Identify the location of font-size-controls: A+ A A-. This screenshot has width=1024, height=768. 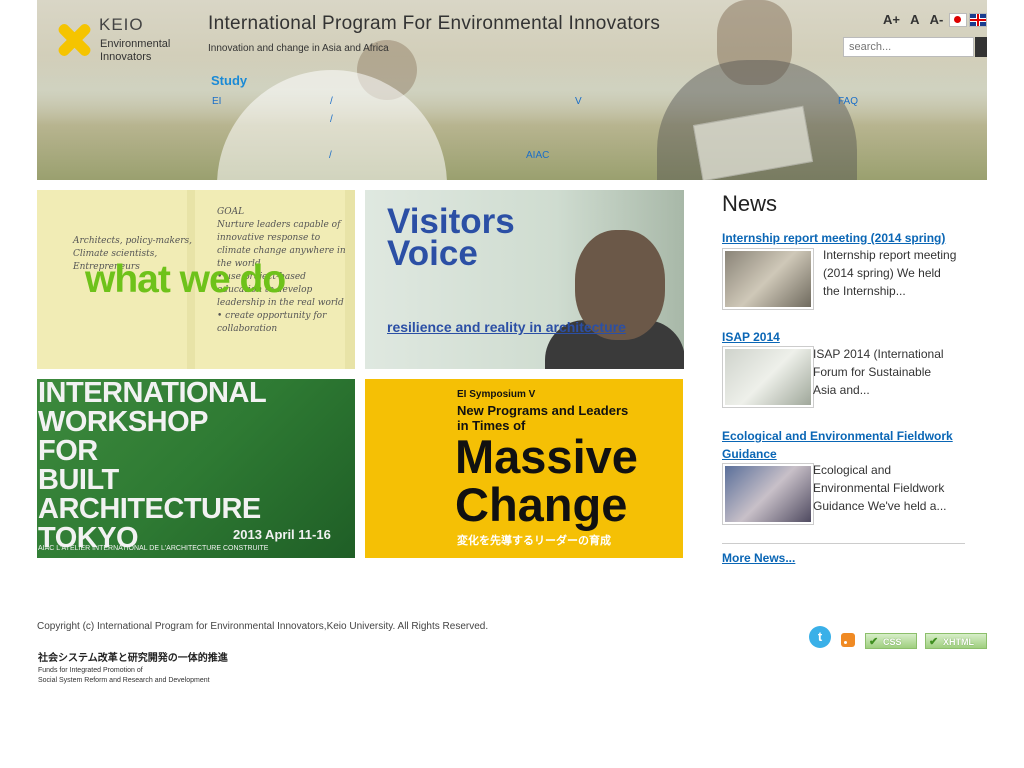
(916, 19).